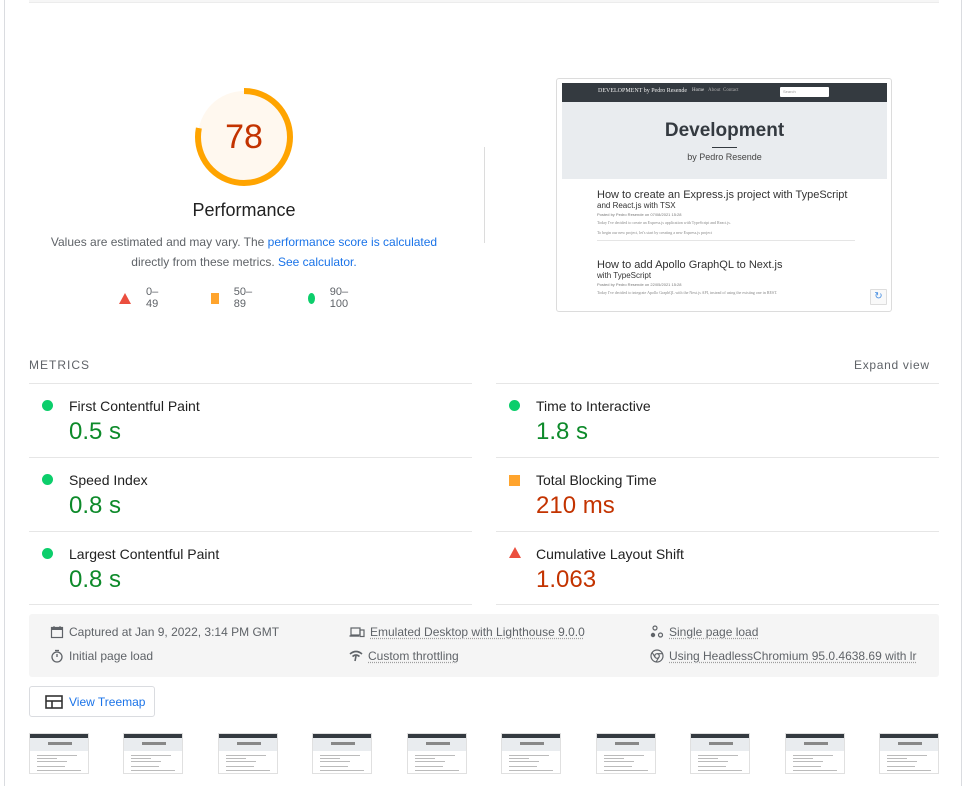 This screenshot has height=786, width=964. What do you see at coordinates (726, 240) in the screenshot?
I see `preview-post-rule` at bounding box center [726, 240].